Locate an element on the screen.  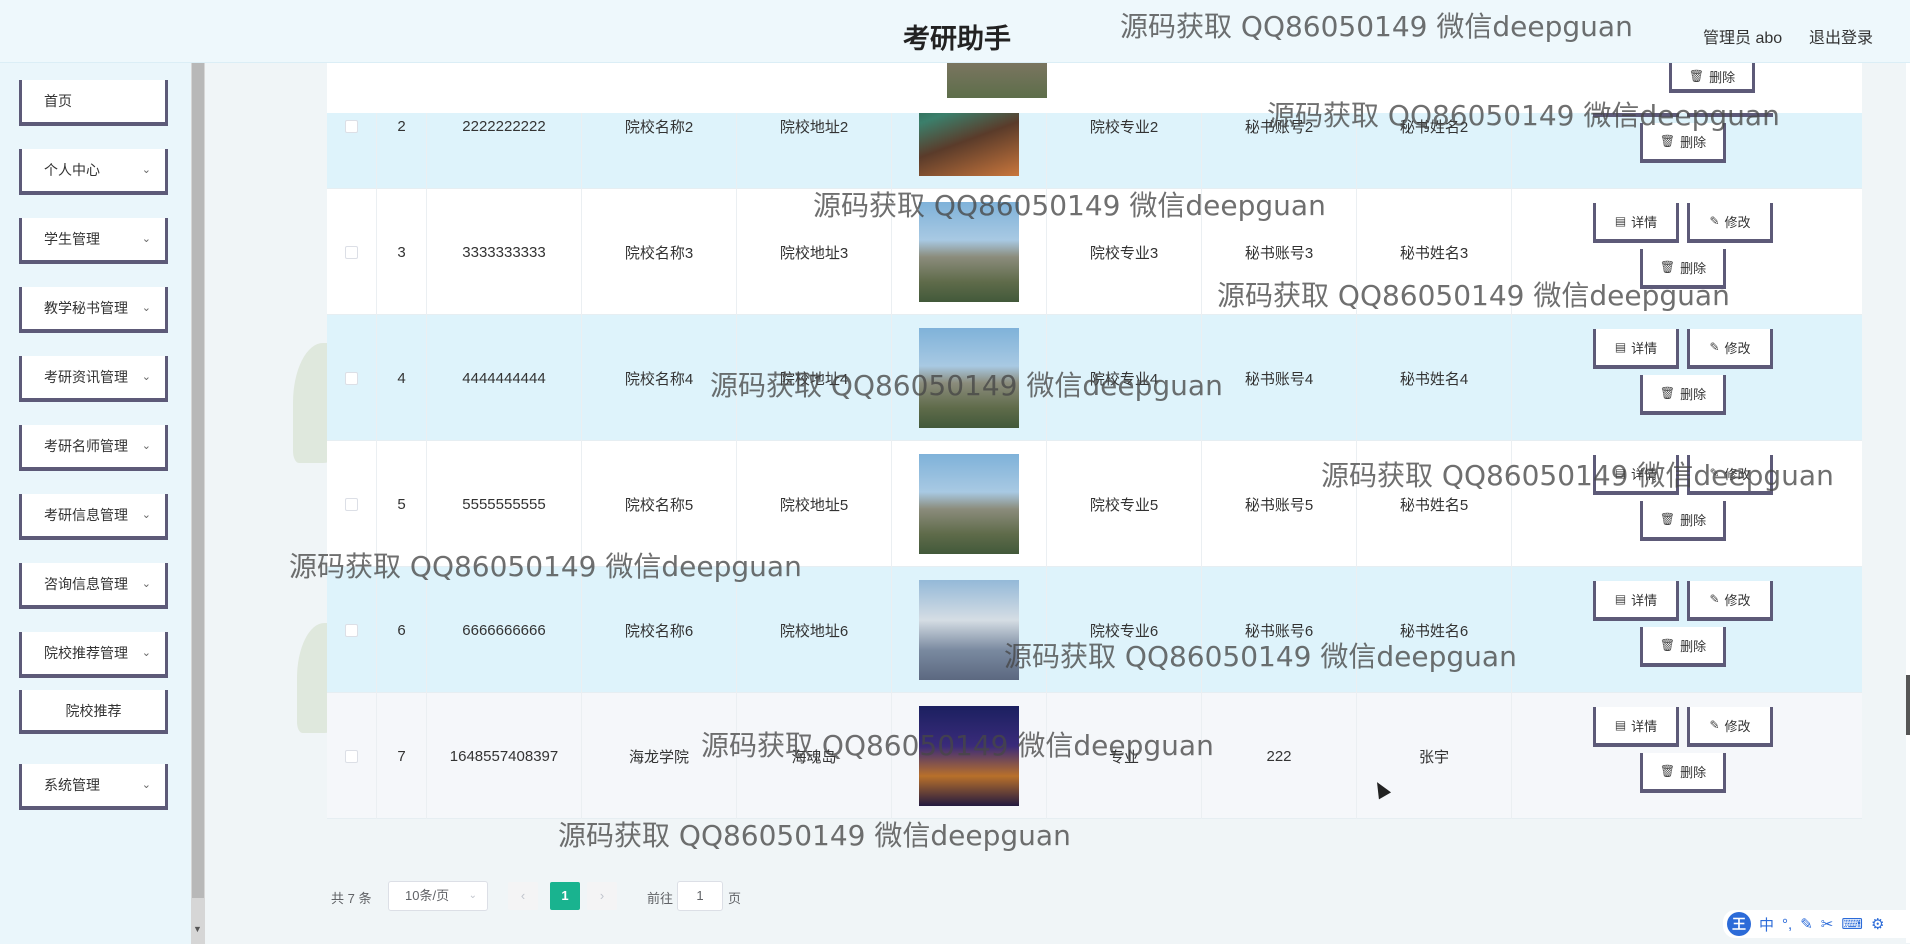
page-suffix: 页 is located at coordinates (735, 898).